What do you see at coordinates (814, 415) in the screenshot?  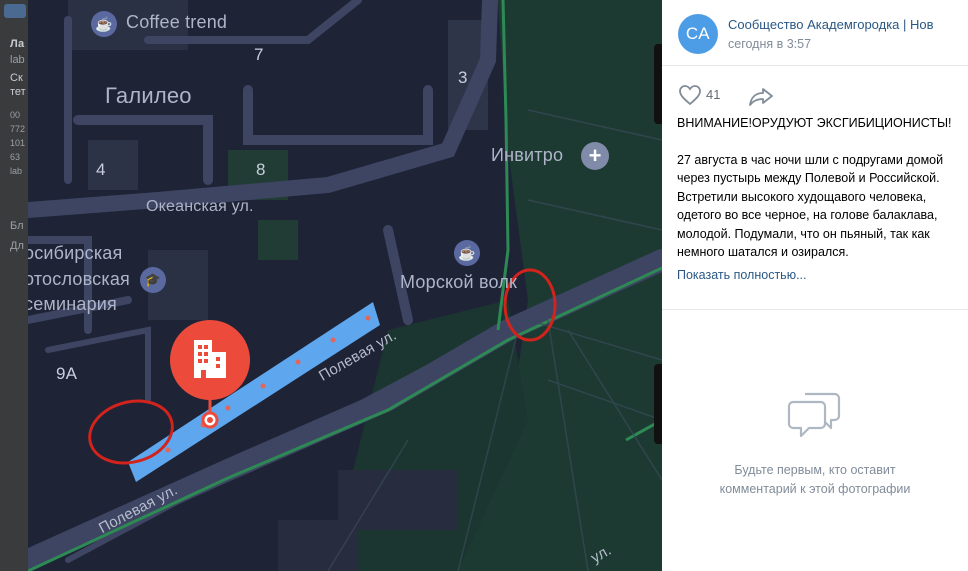 I see `comment-icon` at bounding box center [814, 415].